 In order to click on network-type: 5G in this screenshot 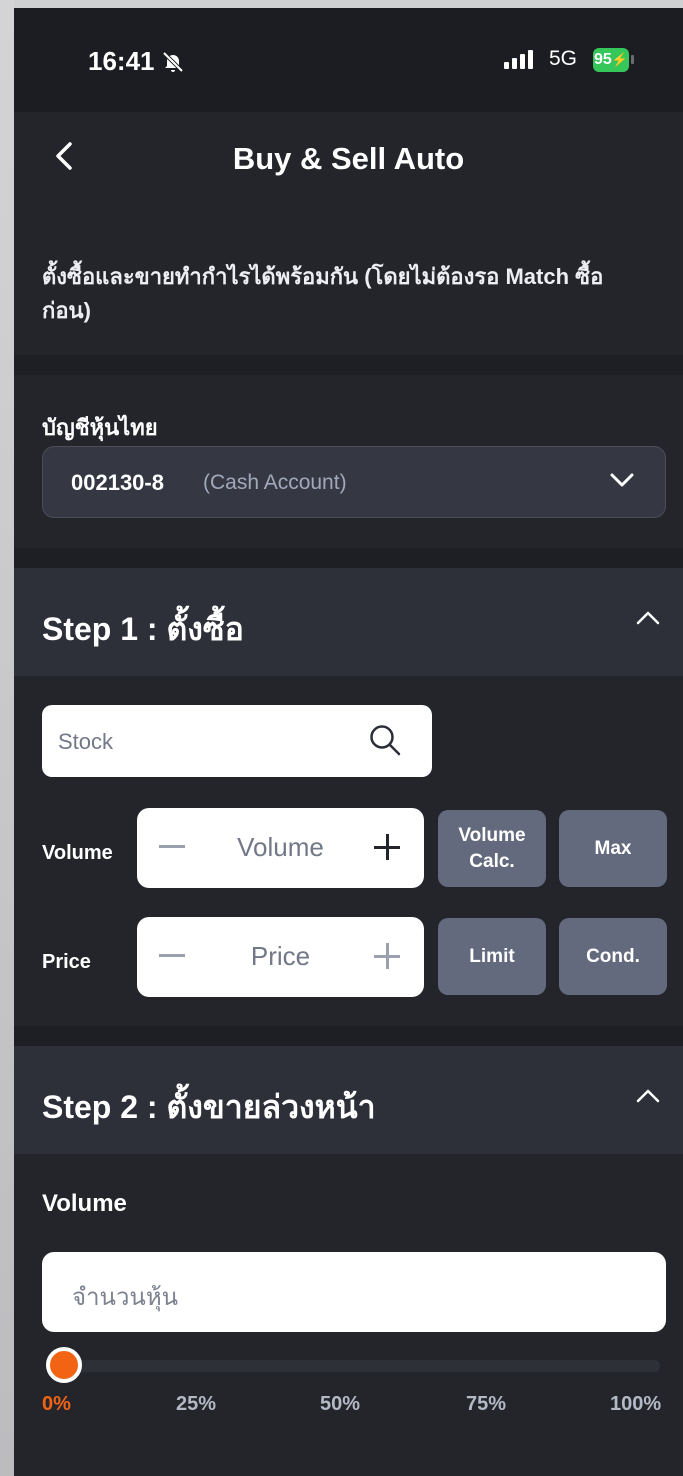, I will do `click(563, 58)`.